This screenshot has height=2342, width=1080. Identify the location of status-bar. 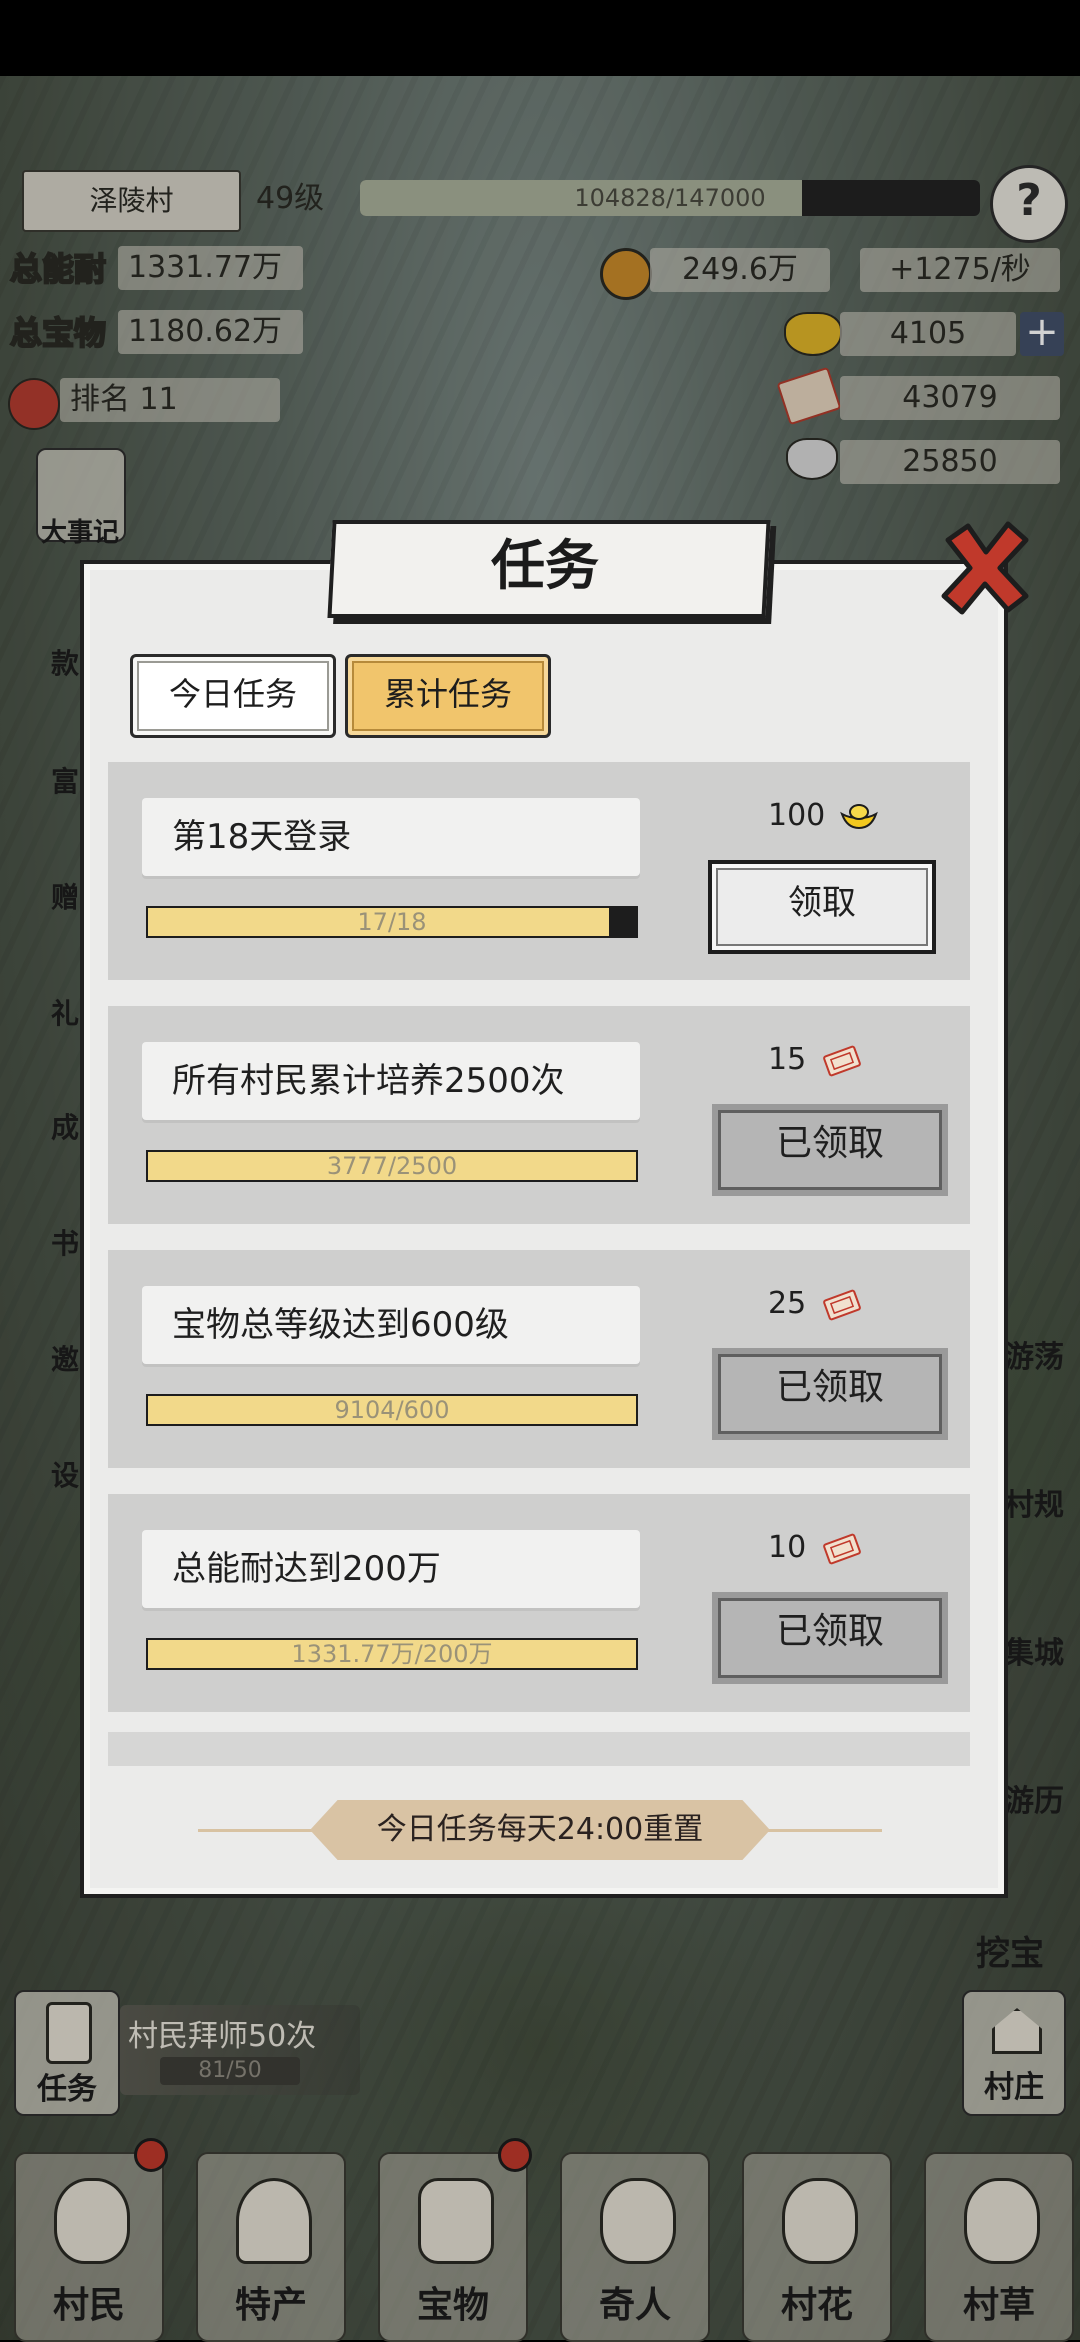
(540, 38).